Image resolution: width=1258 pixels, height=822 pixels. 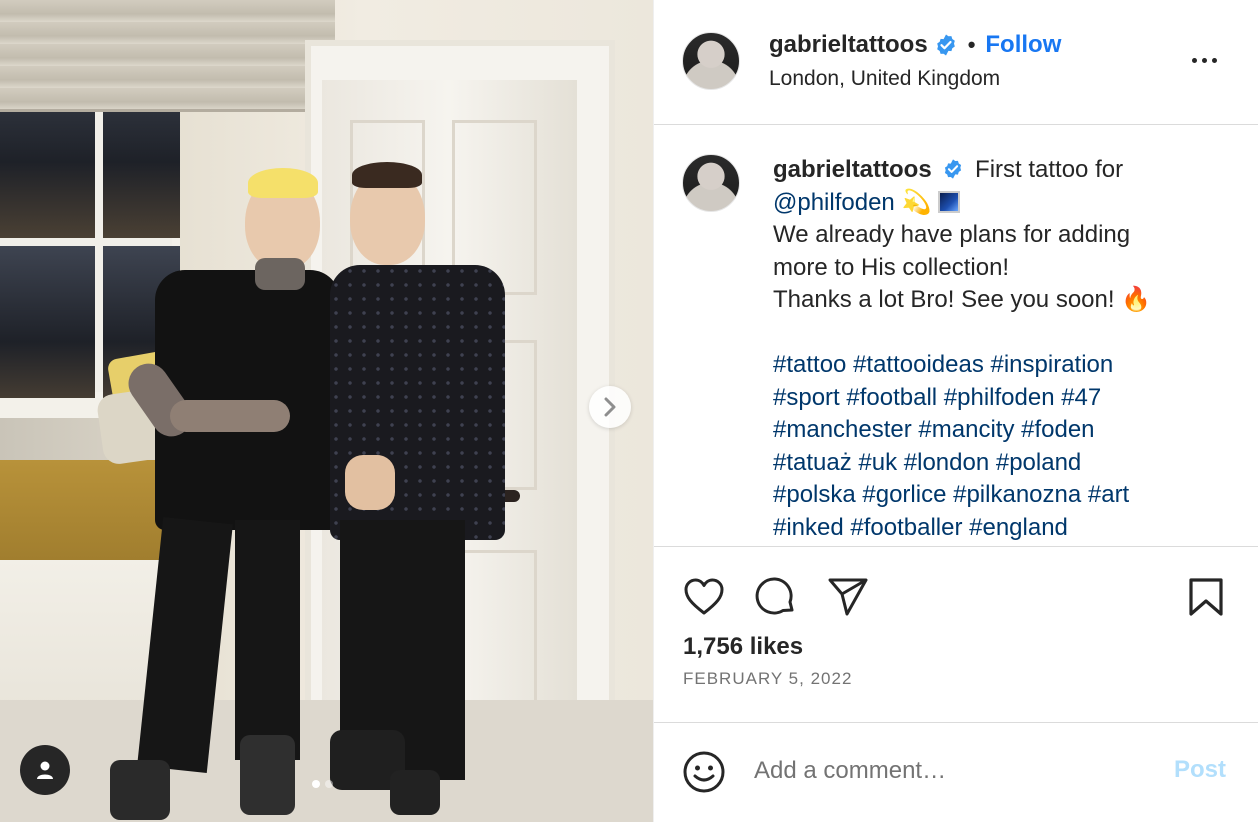 I want to click on author-row: gabrieltattoos • Follow, so click(x=915, y=45).